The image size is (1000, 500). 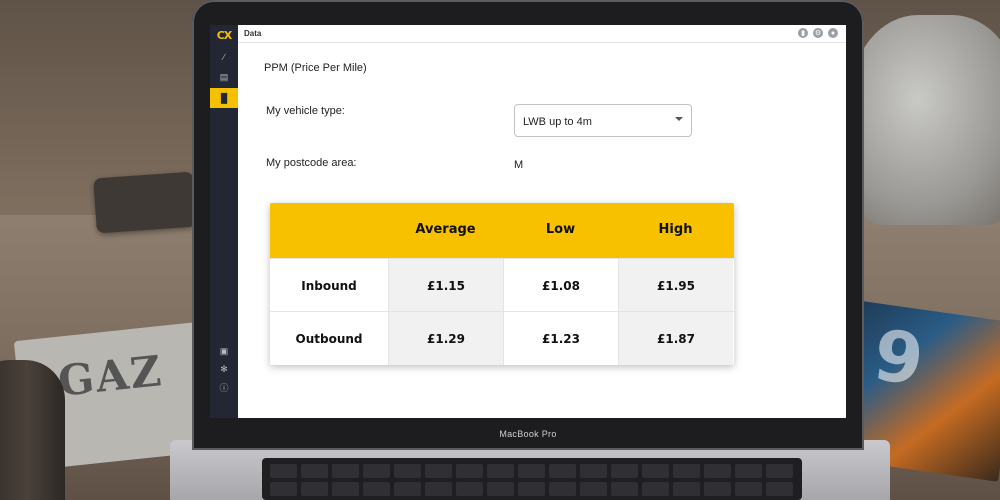 I want to click on link-icon: ∕, so click(x=224, y=57).